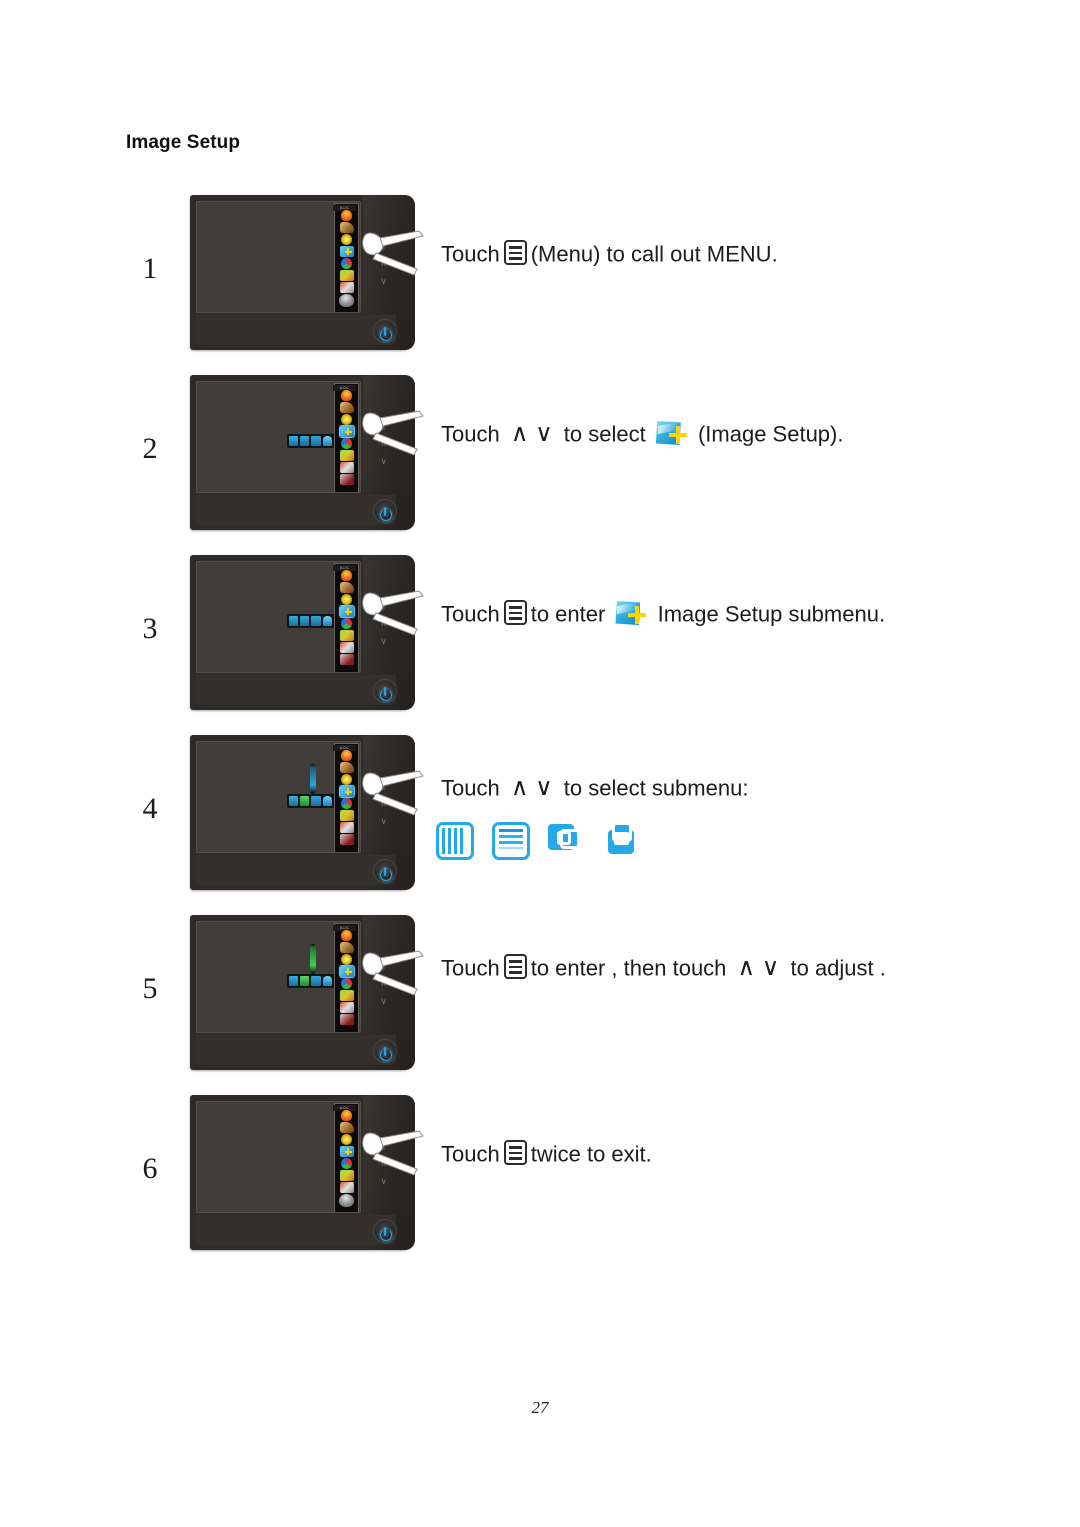 This screenshot has height=1527, width=1080. Describe the element at coordinates (567, 841) in the screenshot. I see `h-position-icon` at that location.